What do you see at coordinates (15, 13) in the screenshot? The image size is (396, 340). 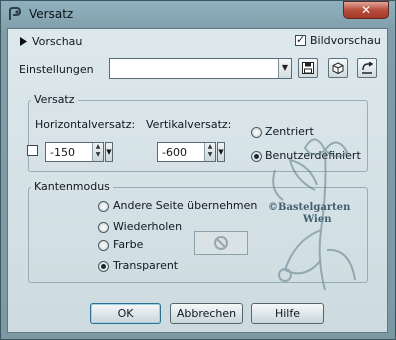 I see `app-icon` at bounding box center [15, 13].